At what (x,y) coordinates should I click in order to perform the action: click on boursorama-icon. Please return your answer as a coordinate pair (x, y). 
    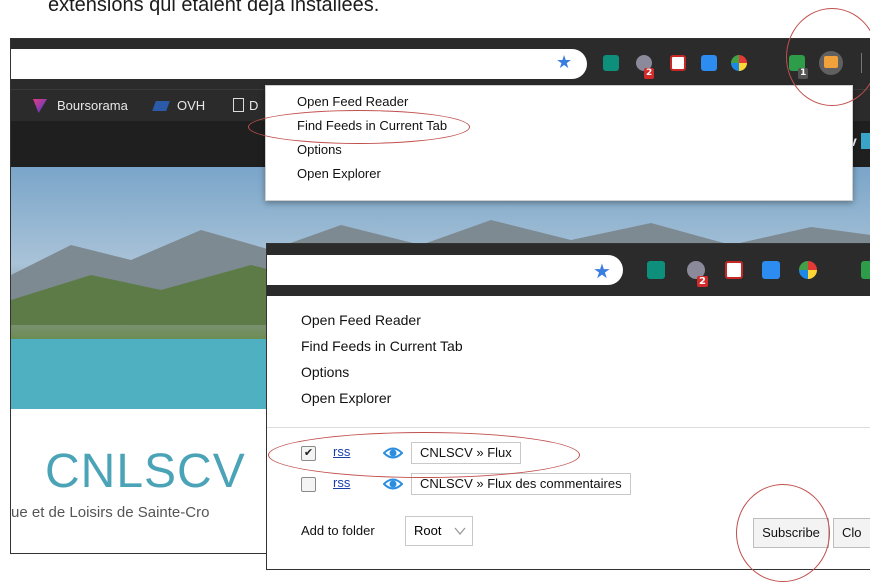
    Looking at the image, I should click on (40, 106).